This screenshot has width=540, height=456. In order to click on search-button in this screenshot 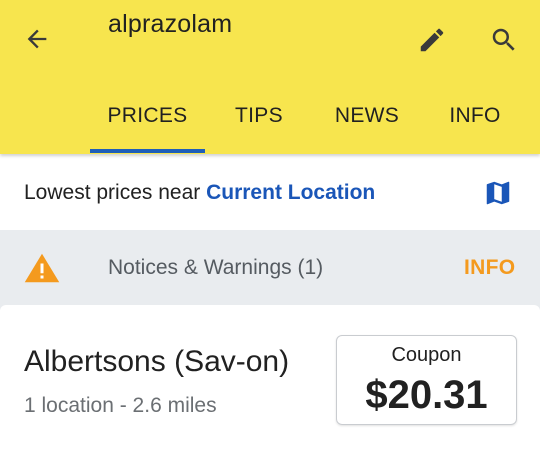, I will do `click(504, 40)`.